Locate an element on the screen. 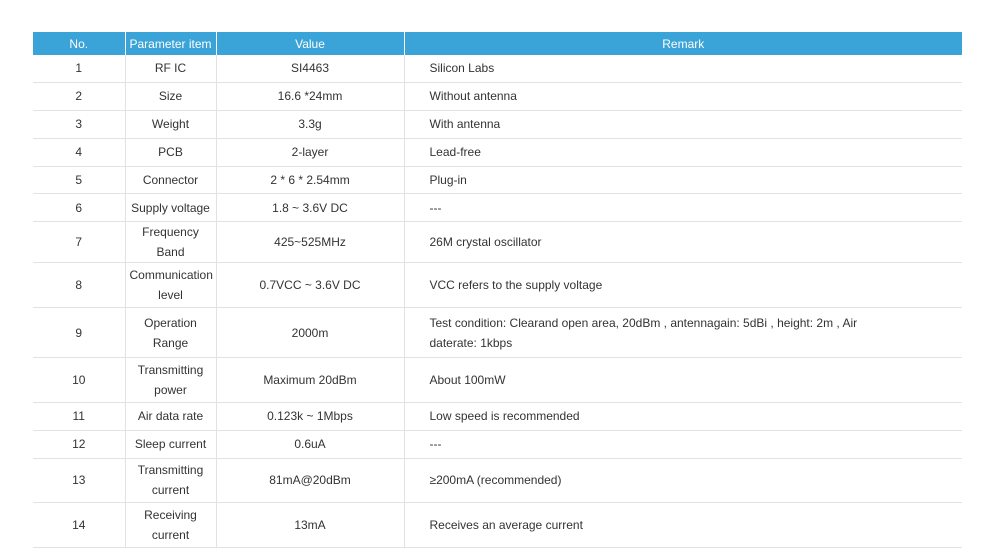 The width and height of the screenshot is (1000, 548). cell-value: 1.8 ~ 3.6V DC is located at coordinates (310, 208).